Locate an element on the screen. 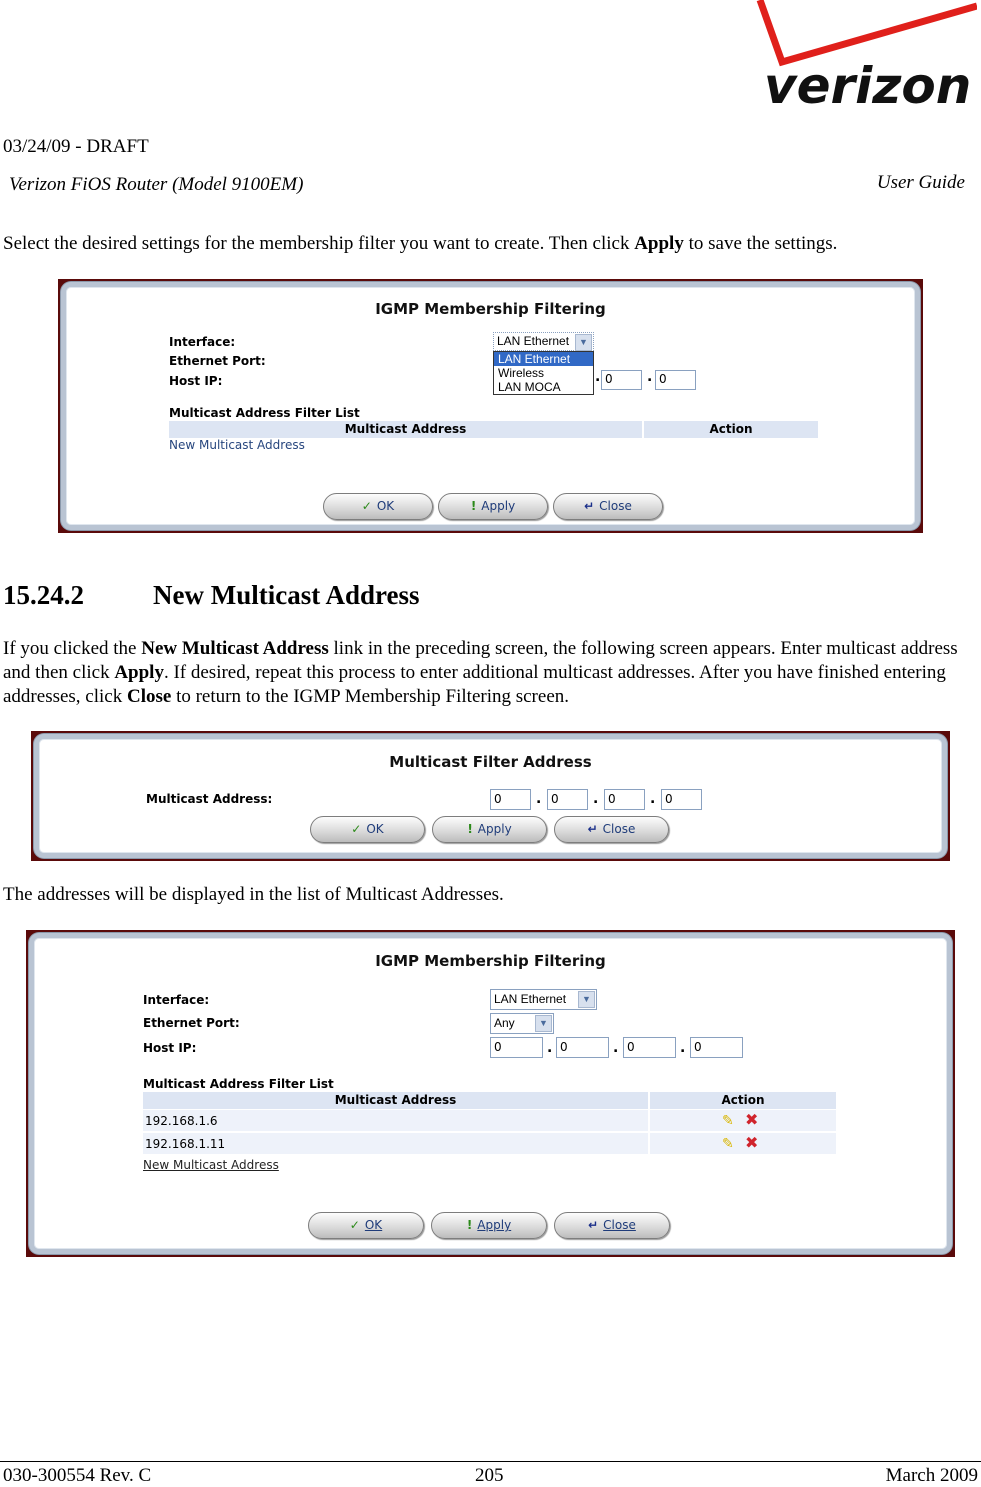 This screenshot has height=1487, width=981. dropdown-option: Wireless is located at coordinates (543, 373).